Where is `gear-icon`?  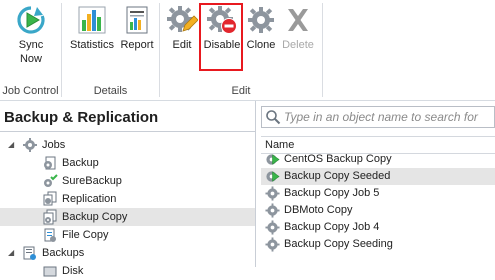 gear-icon is located at coordinates (30, 145).